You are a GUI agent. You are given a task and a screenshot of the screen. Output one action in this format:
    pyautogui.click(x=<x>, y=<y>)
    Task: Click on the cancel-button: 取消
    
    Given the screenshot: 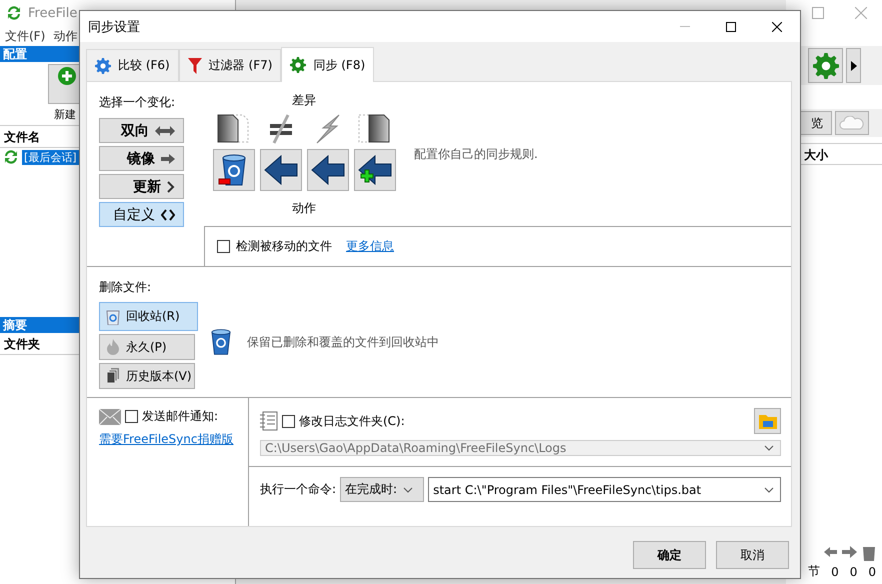 What is the action you would take?
    pyautogui.click(x=752, y=555)
    